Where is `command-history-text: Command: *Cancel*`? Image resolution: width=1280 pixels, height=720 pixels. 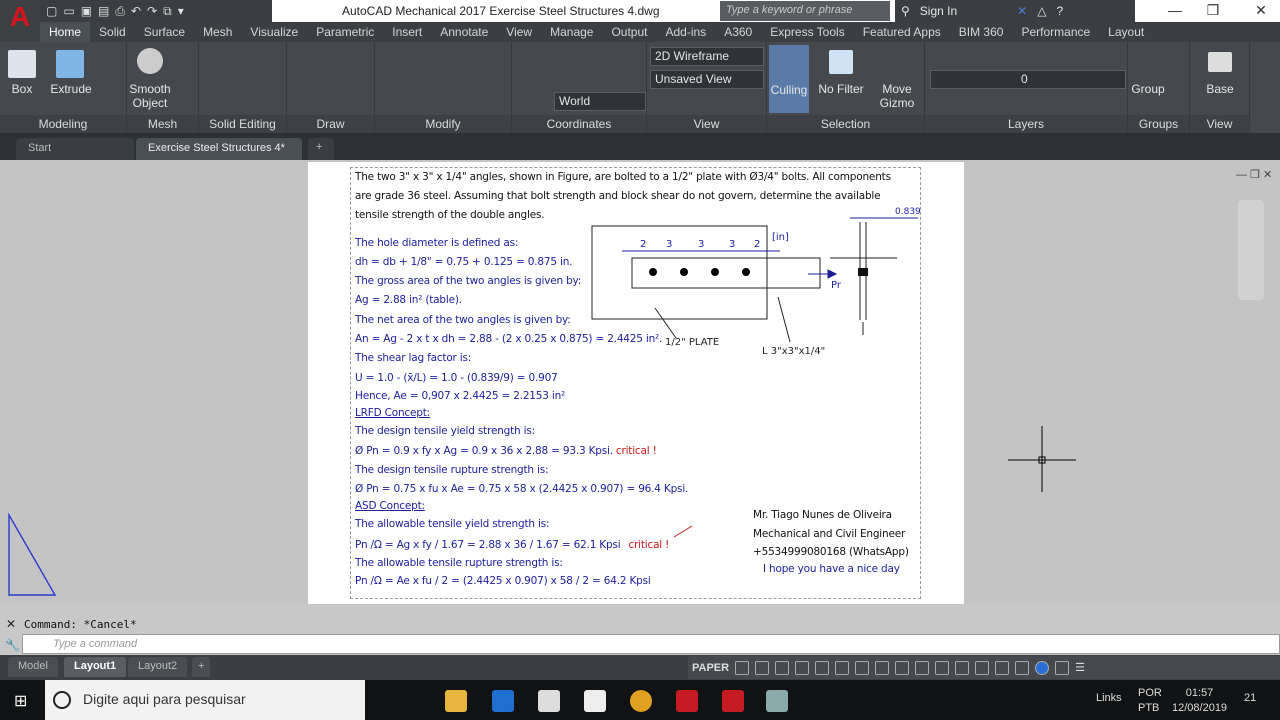 command-history-text: Command: *Cancel* is located at coordinates (80, 624).